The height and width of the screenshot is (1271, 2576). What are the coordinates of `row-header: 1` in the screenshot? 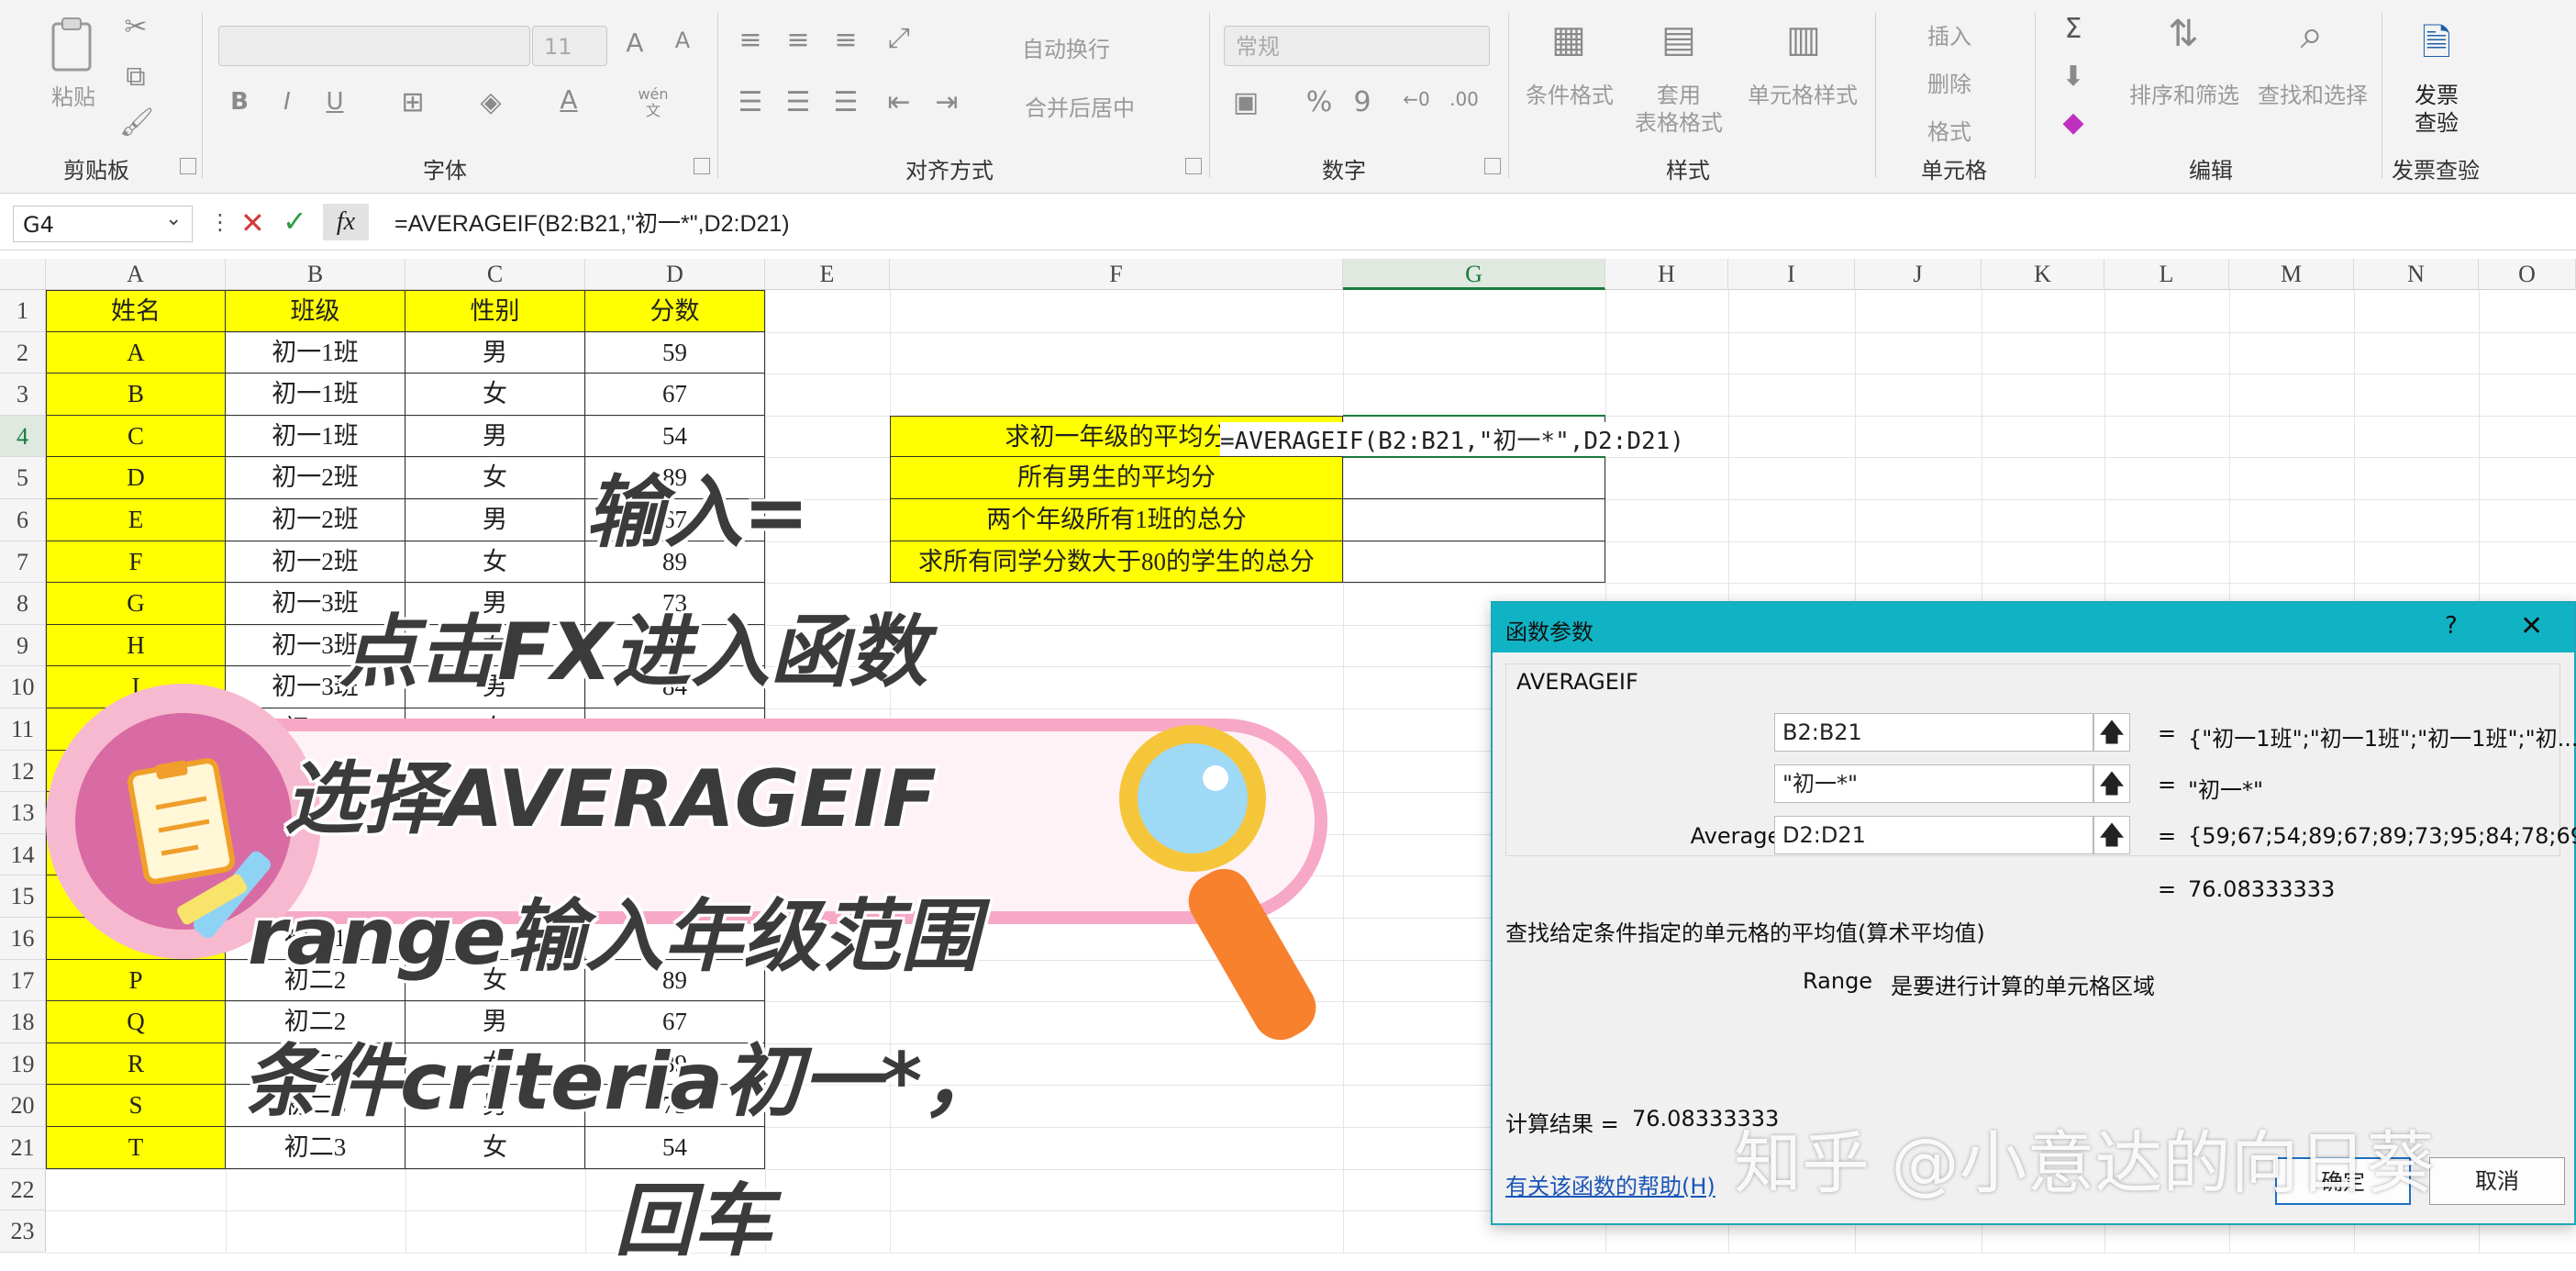 It's located at (23, 311).